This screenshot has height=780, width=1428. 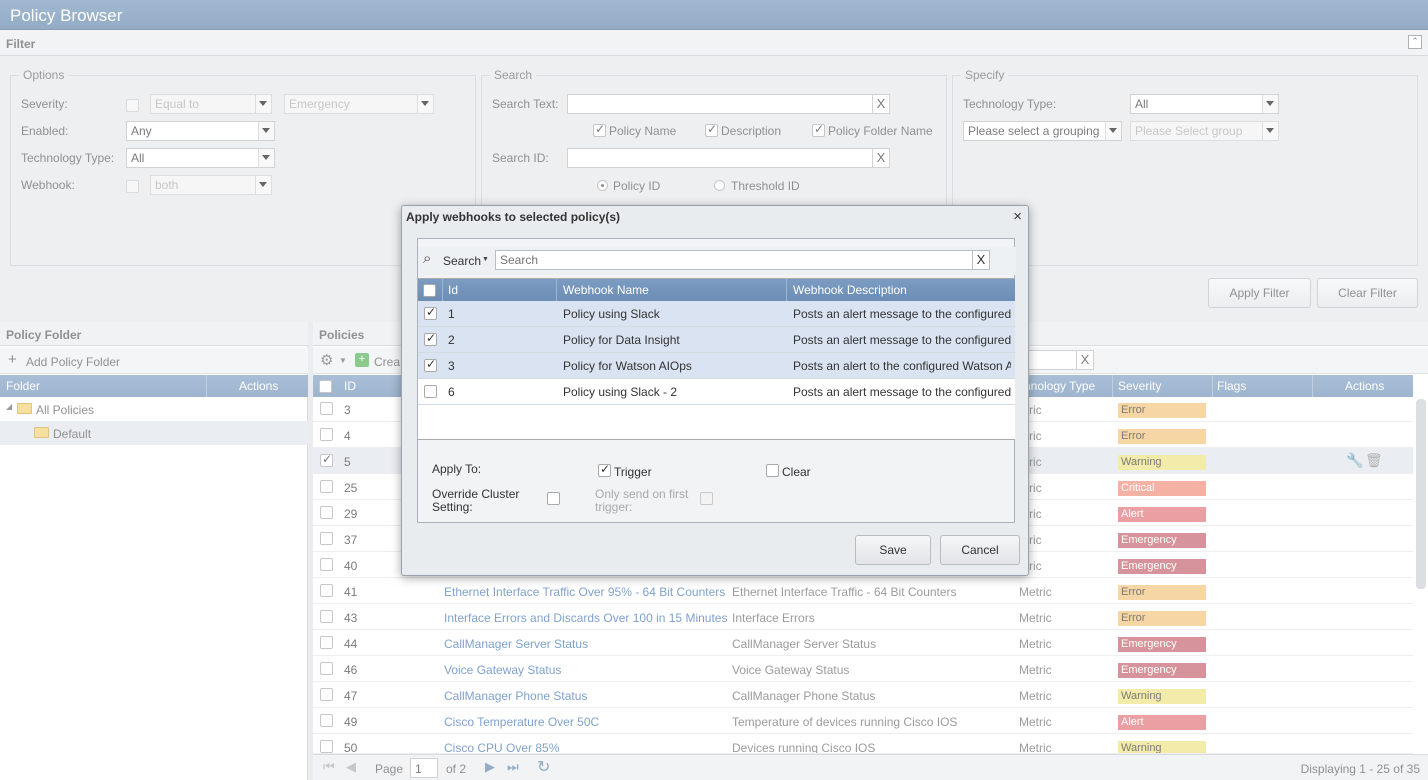 What do you see at coordinates (485, 259) in the screenshot?
I see `chevron-down-icon: ▼` at bounding box center [485, 259].